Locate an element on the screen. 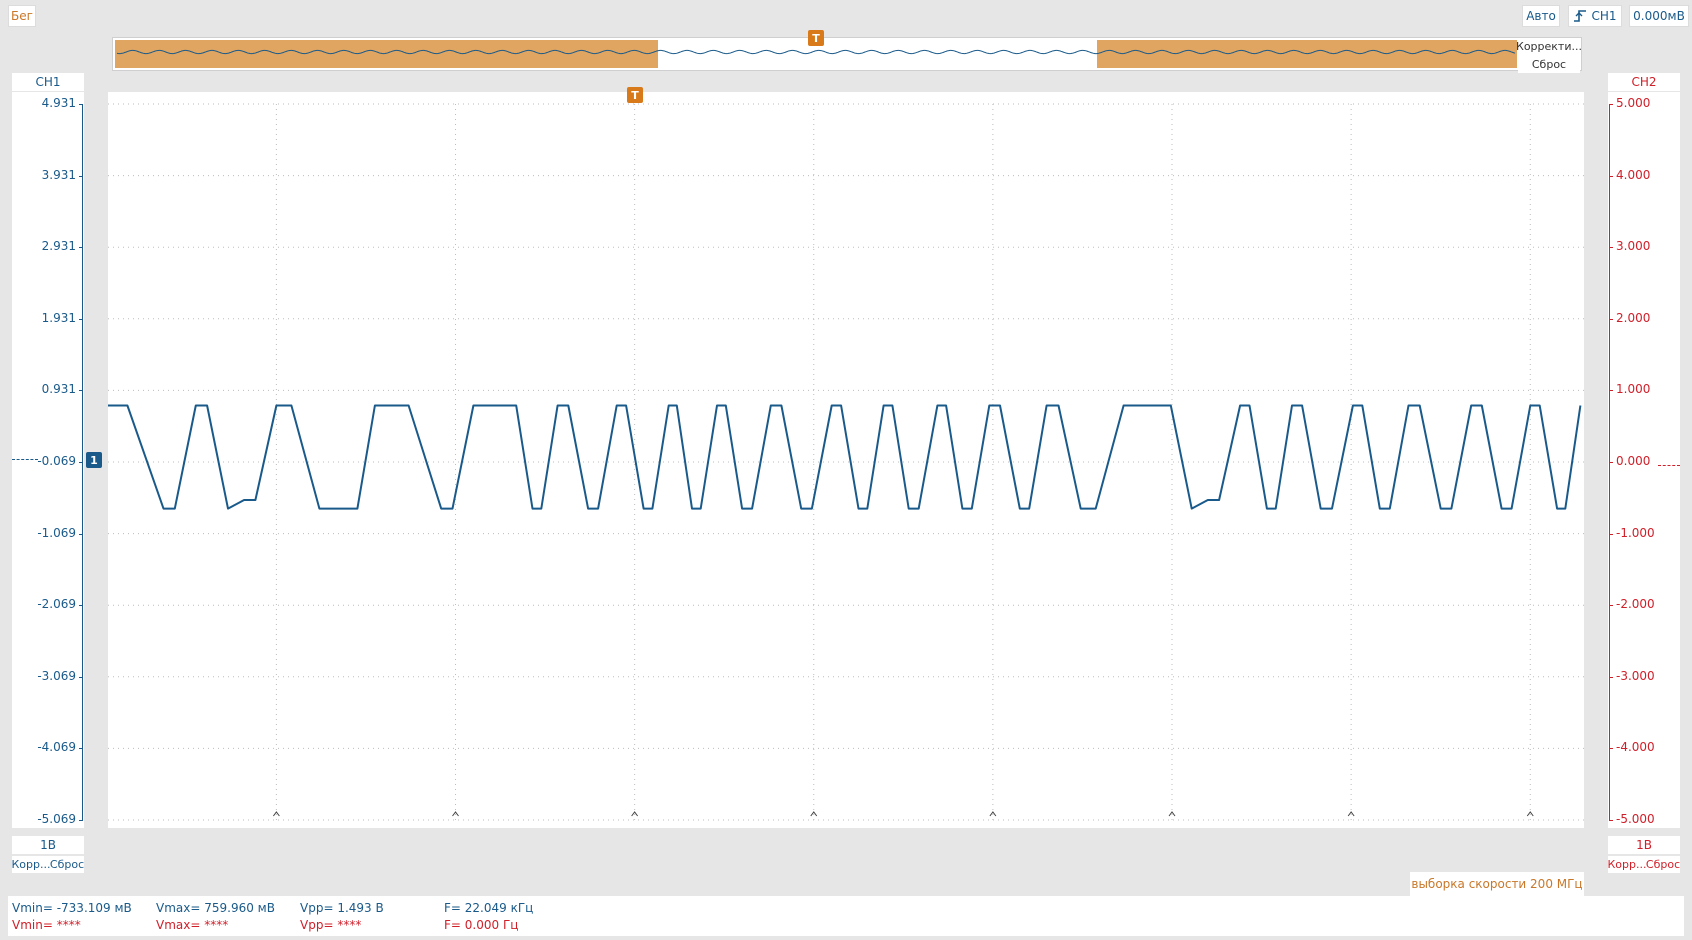 Image resolution: width=1692 pixels, height=940 pixels. y-tick-label: -1.069 is located at coordinates (56, 532).